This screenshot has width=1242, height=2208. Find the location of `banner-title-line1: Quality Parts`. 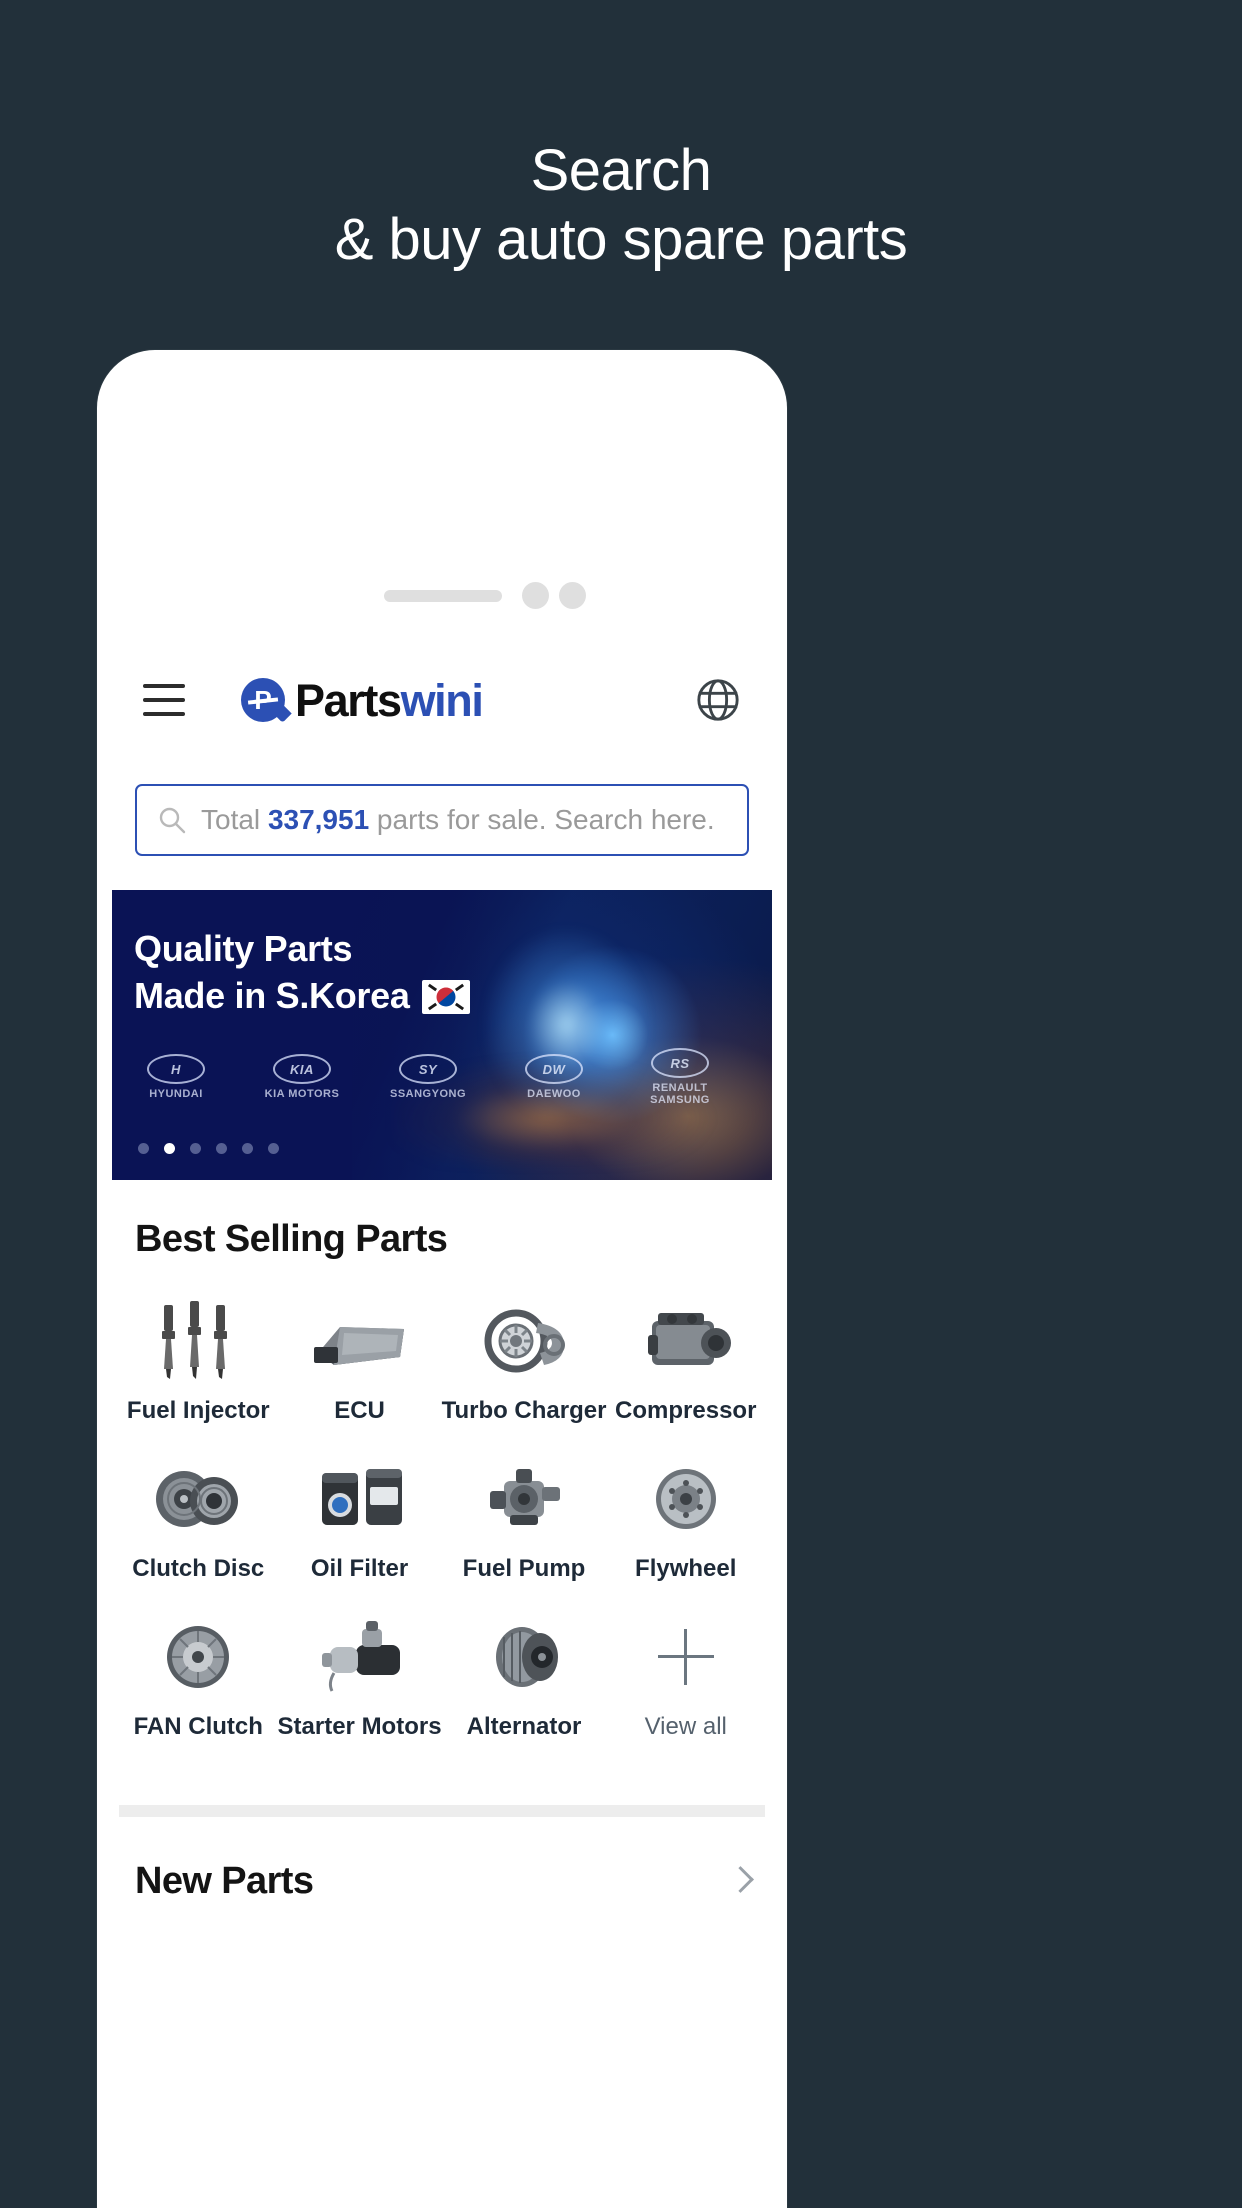

banner-title-line1: Quality Parts is located at coordinates (243, 948).